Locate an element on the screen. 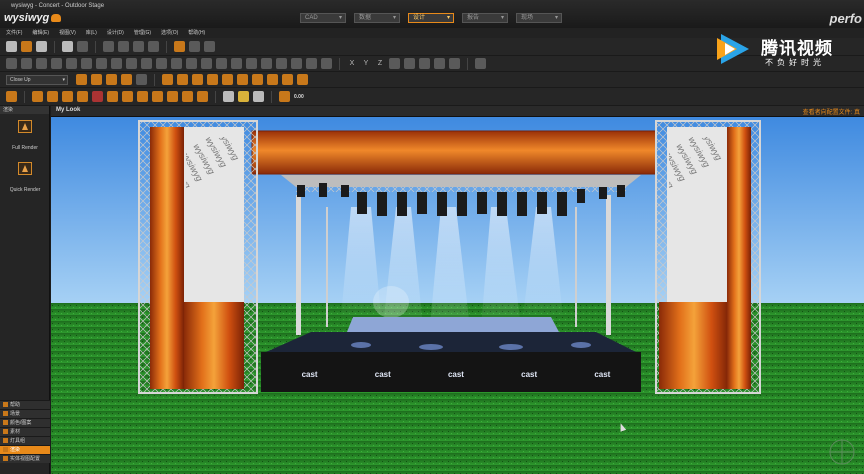 This screenshot has height=474, width=864. print-preview-icon is located at coordinates (82, 46).